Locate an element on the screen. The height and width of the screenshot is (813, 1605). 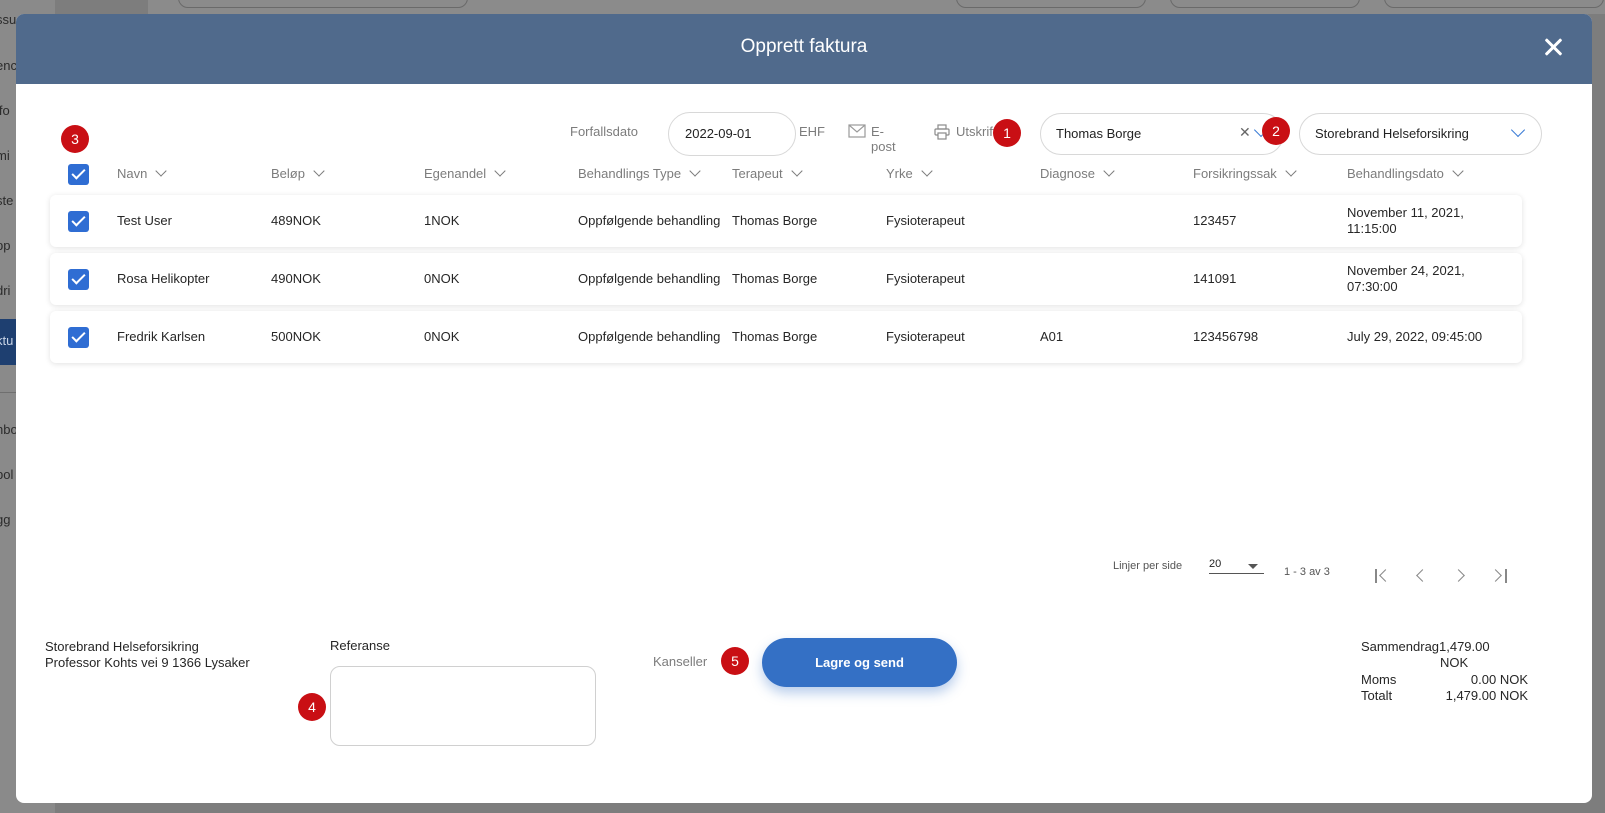
insurer-select: Storebrand Helseforsikring is located at coordinates (1420, 134).